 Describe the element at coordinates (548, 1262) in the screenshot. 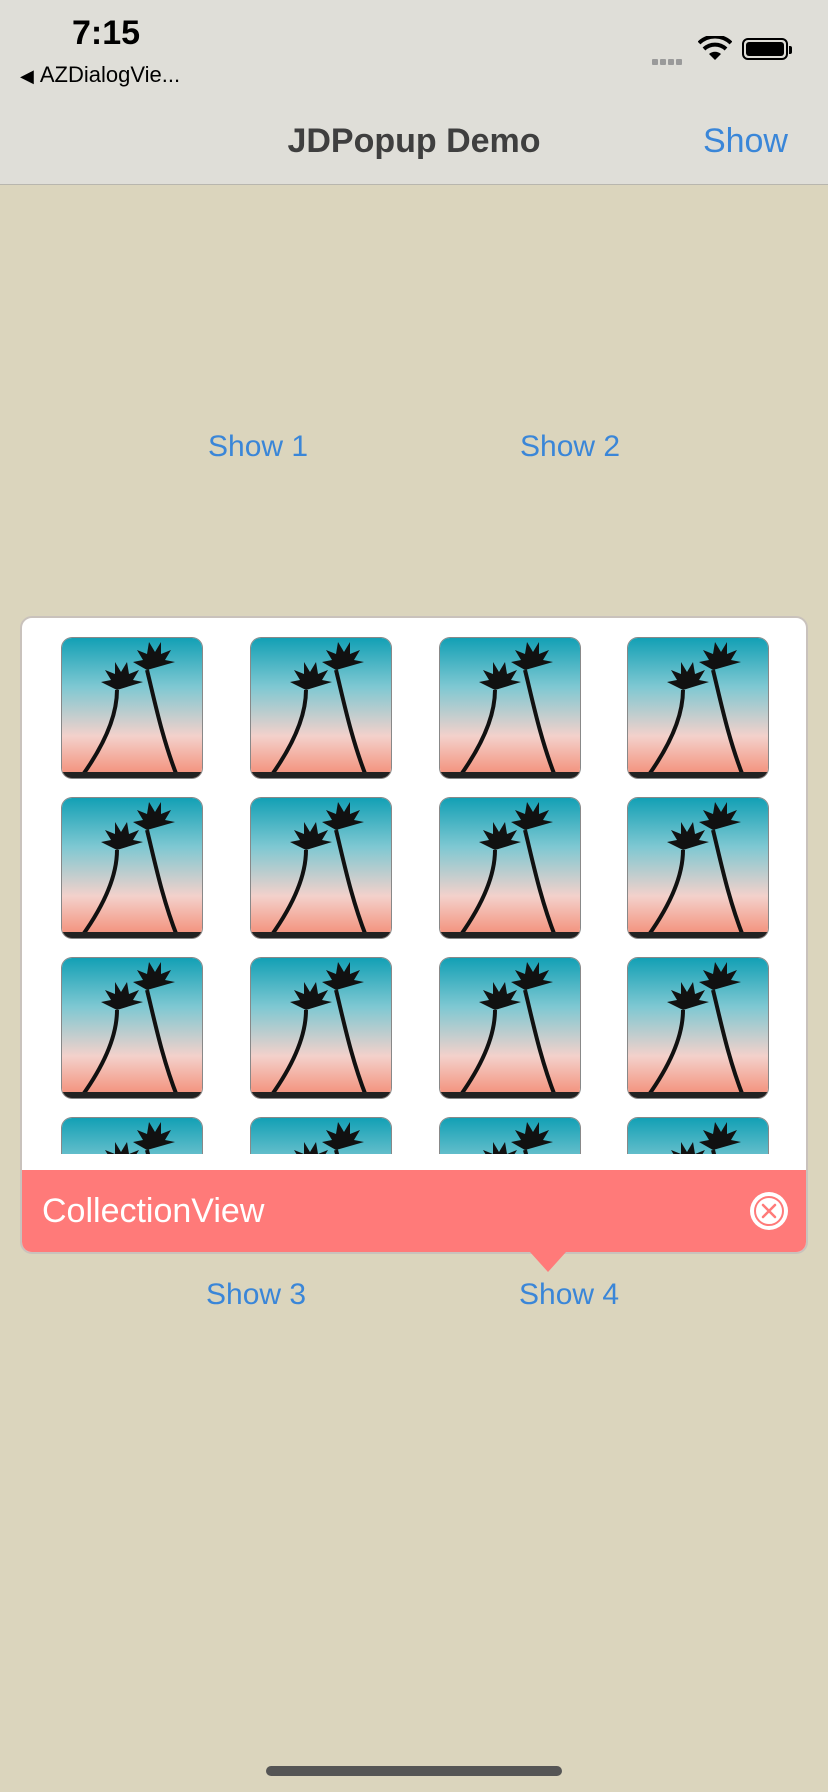

I see `popup-pointer` at that location.